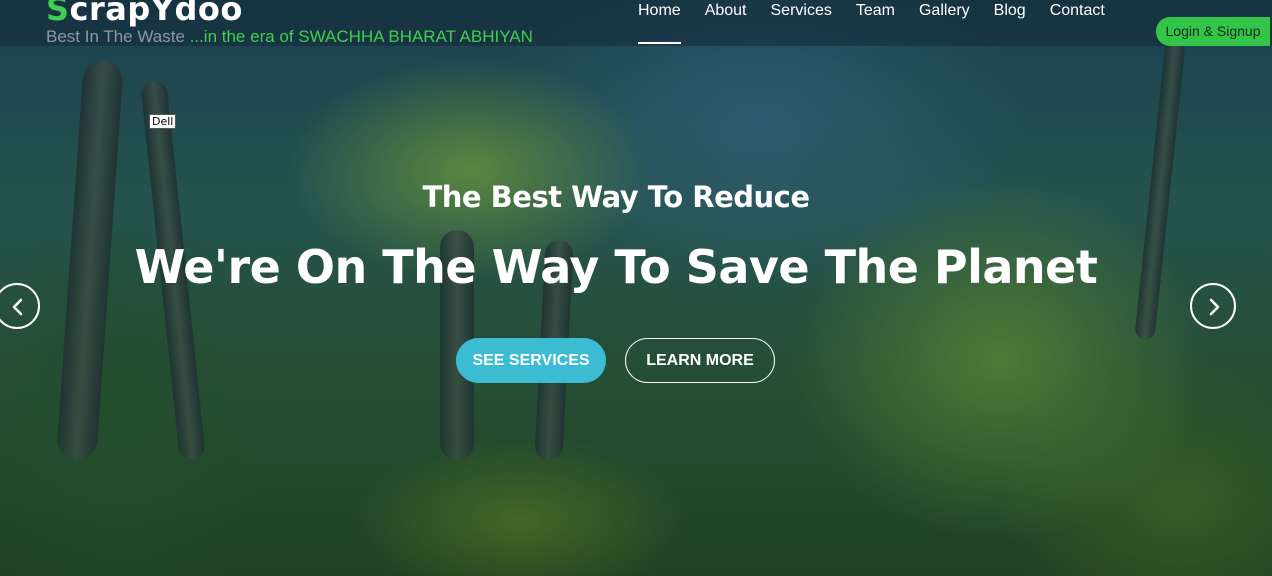 This screenshot has width=1272, height=576. I want to click on carousel-next-button, so click(1213, 306).